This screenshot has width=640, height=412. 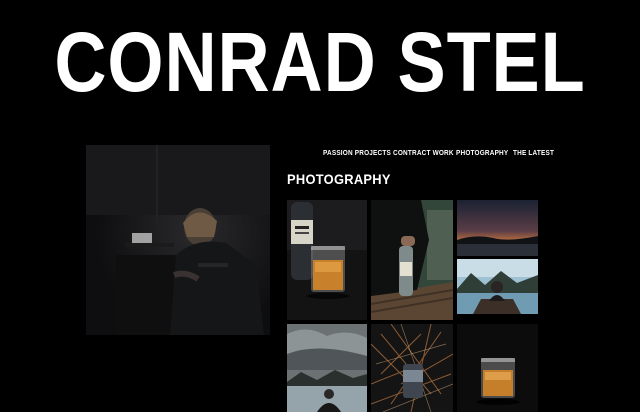 What do you see at coordinates (339, 179) in the screenshot?
I see `section-heading: PHOTOGRAPHY` at bounding box center [339, 179].